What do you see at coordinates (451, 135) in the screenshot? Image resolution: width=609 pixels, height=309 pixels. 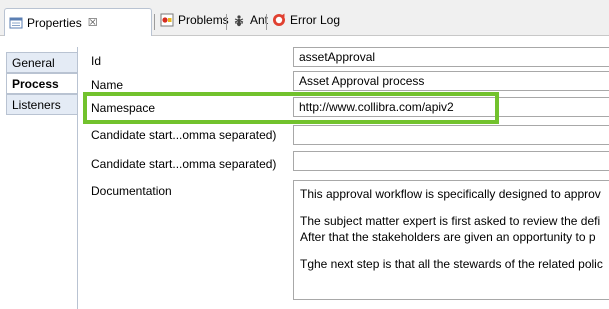 I see `candidate-starter-users-field` at bounding box center [451, 135].